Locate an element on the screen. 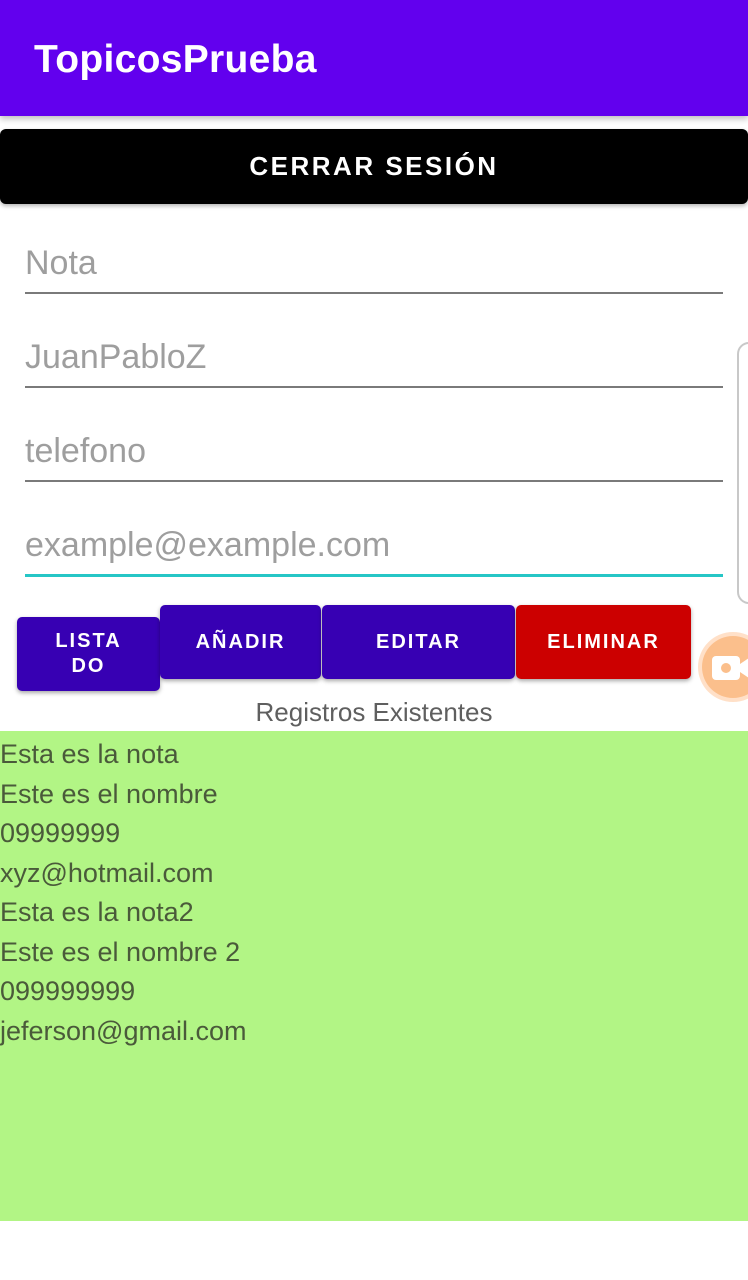  record-line: Este es el nombre 2 is located at coordinates (120, 951).